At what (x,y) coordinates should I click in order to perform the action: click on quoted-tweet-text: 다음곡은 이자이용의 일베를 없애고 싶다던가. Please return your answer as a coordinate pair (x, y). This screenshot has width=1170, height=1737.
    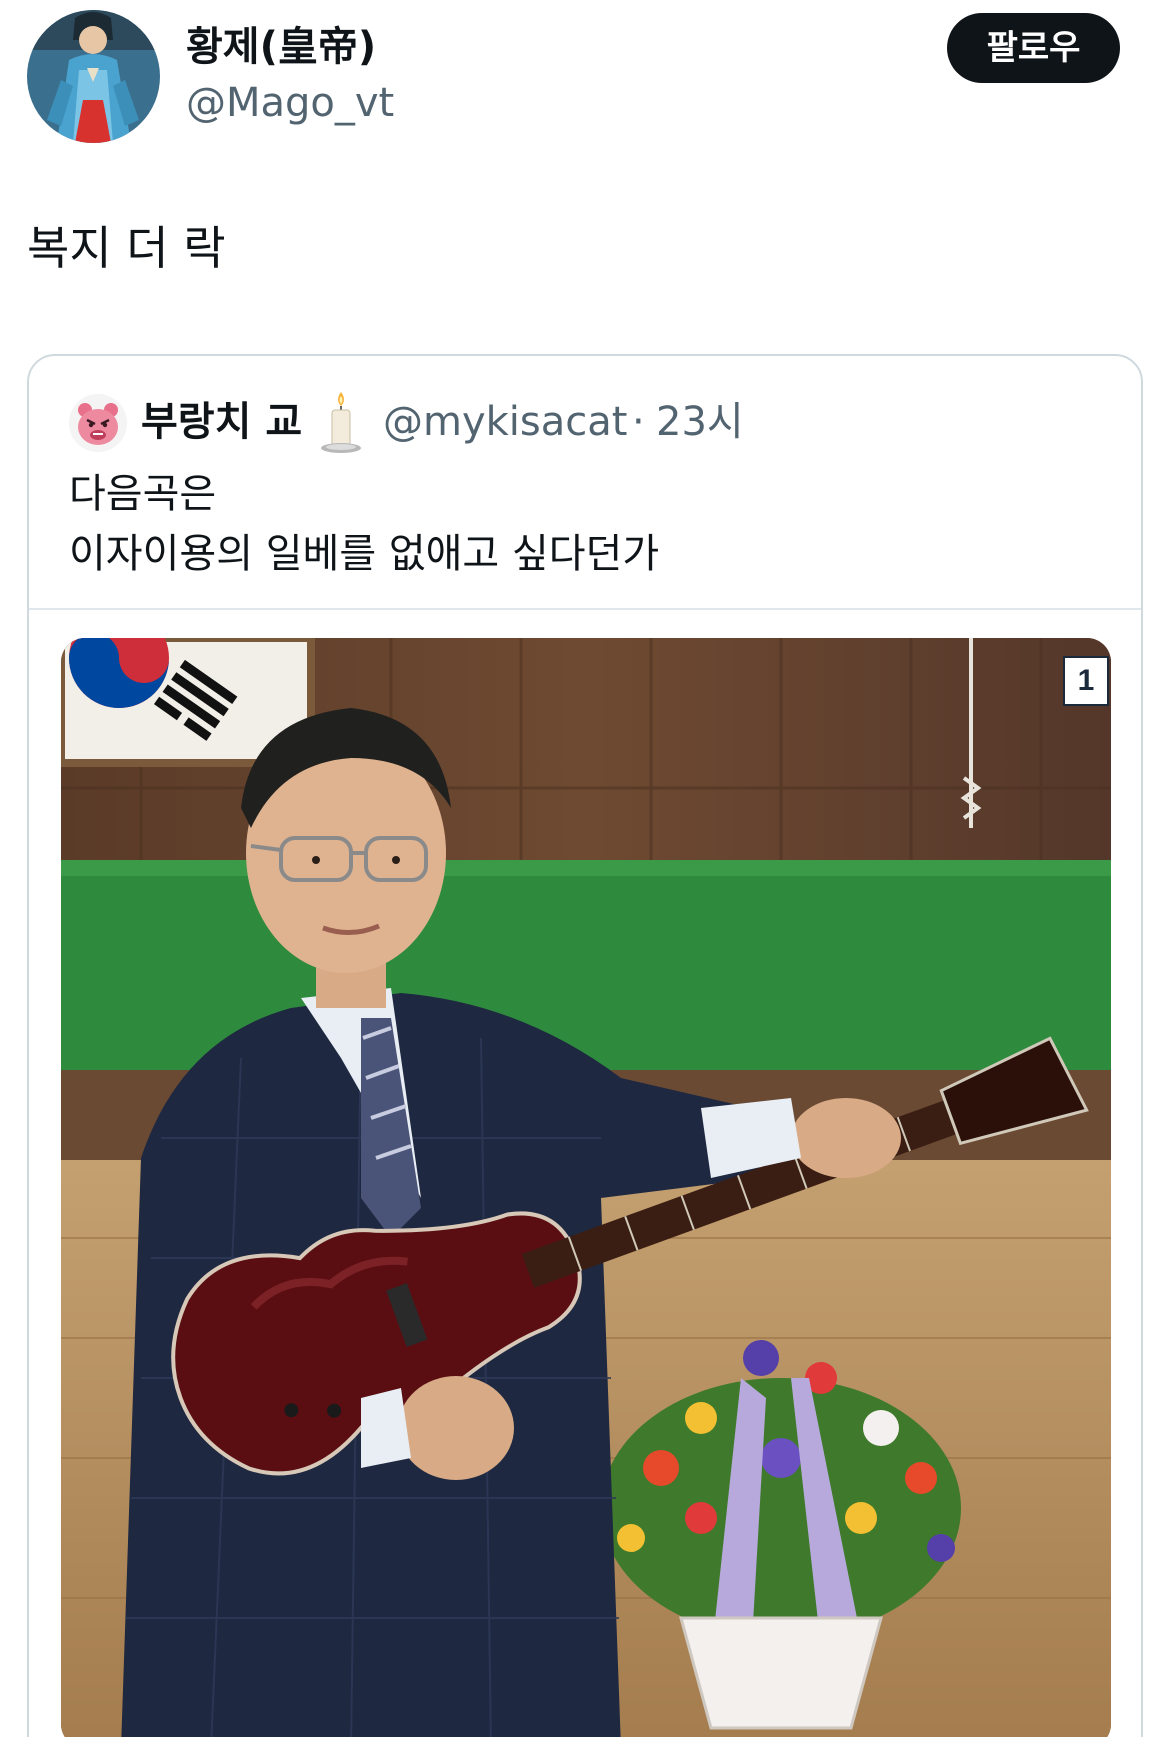
    Looking at the image, I should click on (364, 524).